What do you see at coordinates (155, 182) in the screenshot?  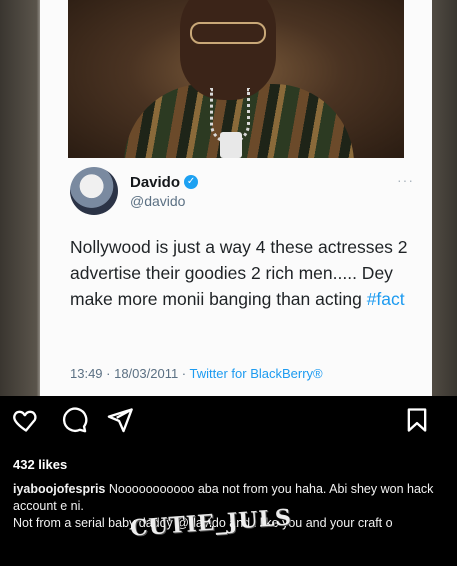 I see `display-name: Davido` at bounding box center [155, 182].